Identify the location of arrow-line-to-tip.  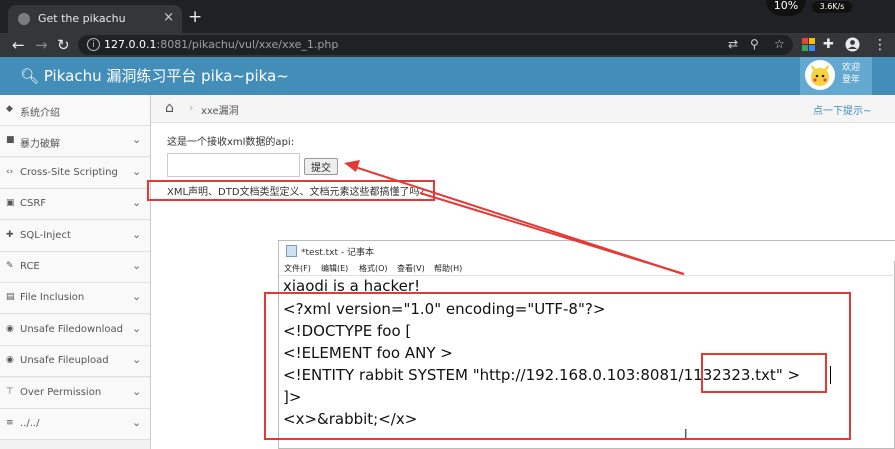
(552, 233).